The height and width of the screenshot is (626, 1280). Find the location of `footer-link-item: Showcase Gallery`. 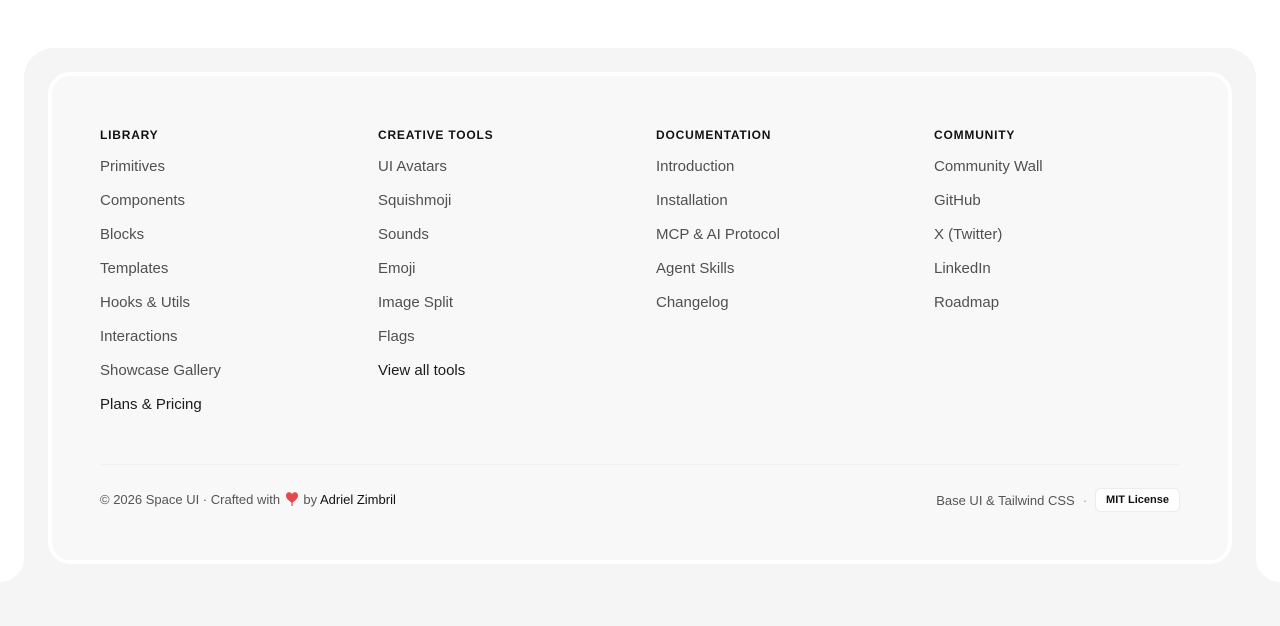

footer-link-item: Showcase Gallery is located at coordinates (230, 378).